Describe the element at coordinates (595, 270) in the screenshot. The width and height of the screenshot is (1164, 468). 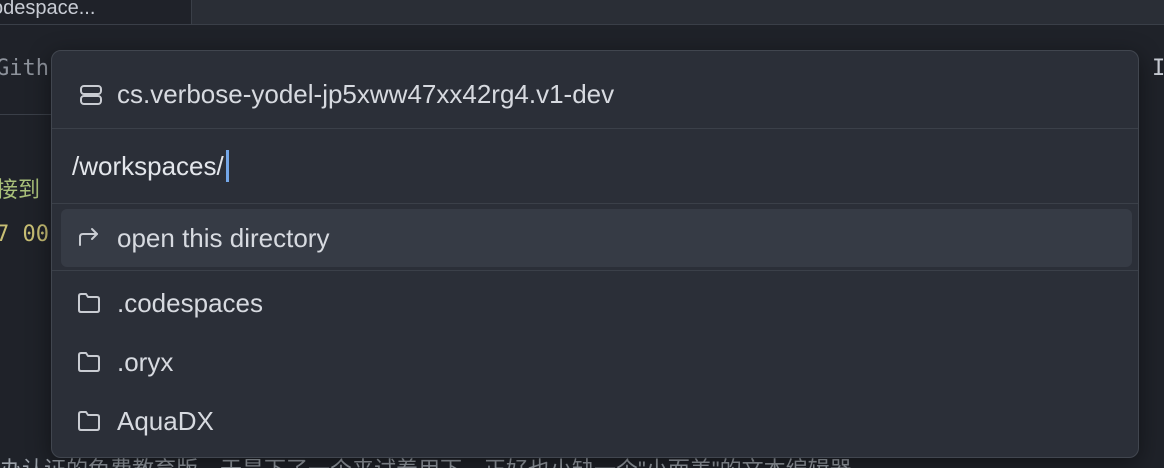
I see `list-divider` at that location.